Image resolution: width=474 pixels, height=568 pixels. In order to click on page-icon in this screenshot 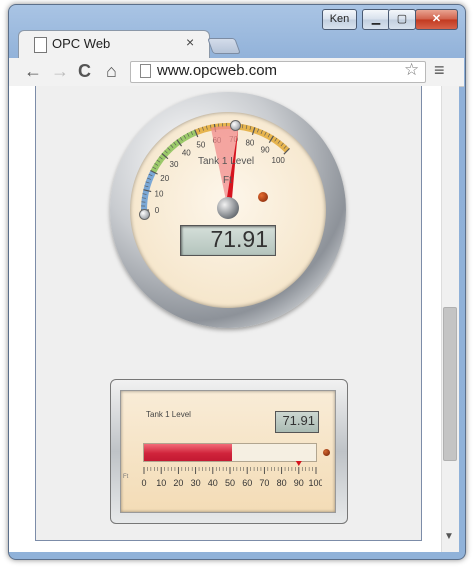, I will do `click(145, 71)`.